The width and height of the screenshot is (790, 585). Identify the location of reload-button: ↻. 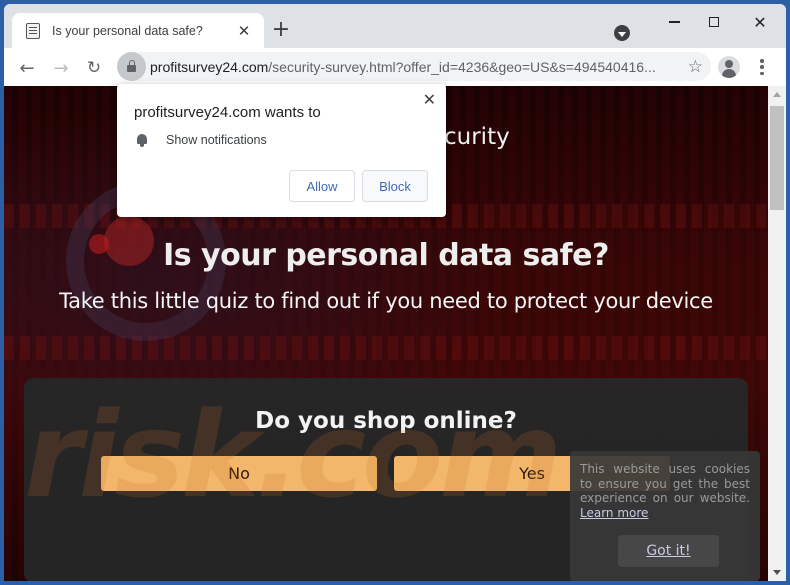
(94, 68).